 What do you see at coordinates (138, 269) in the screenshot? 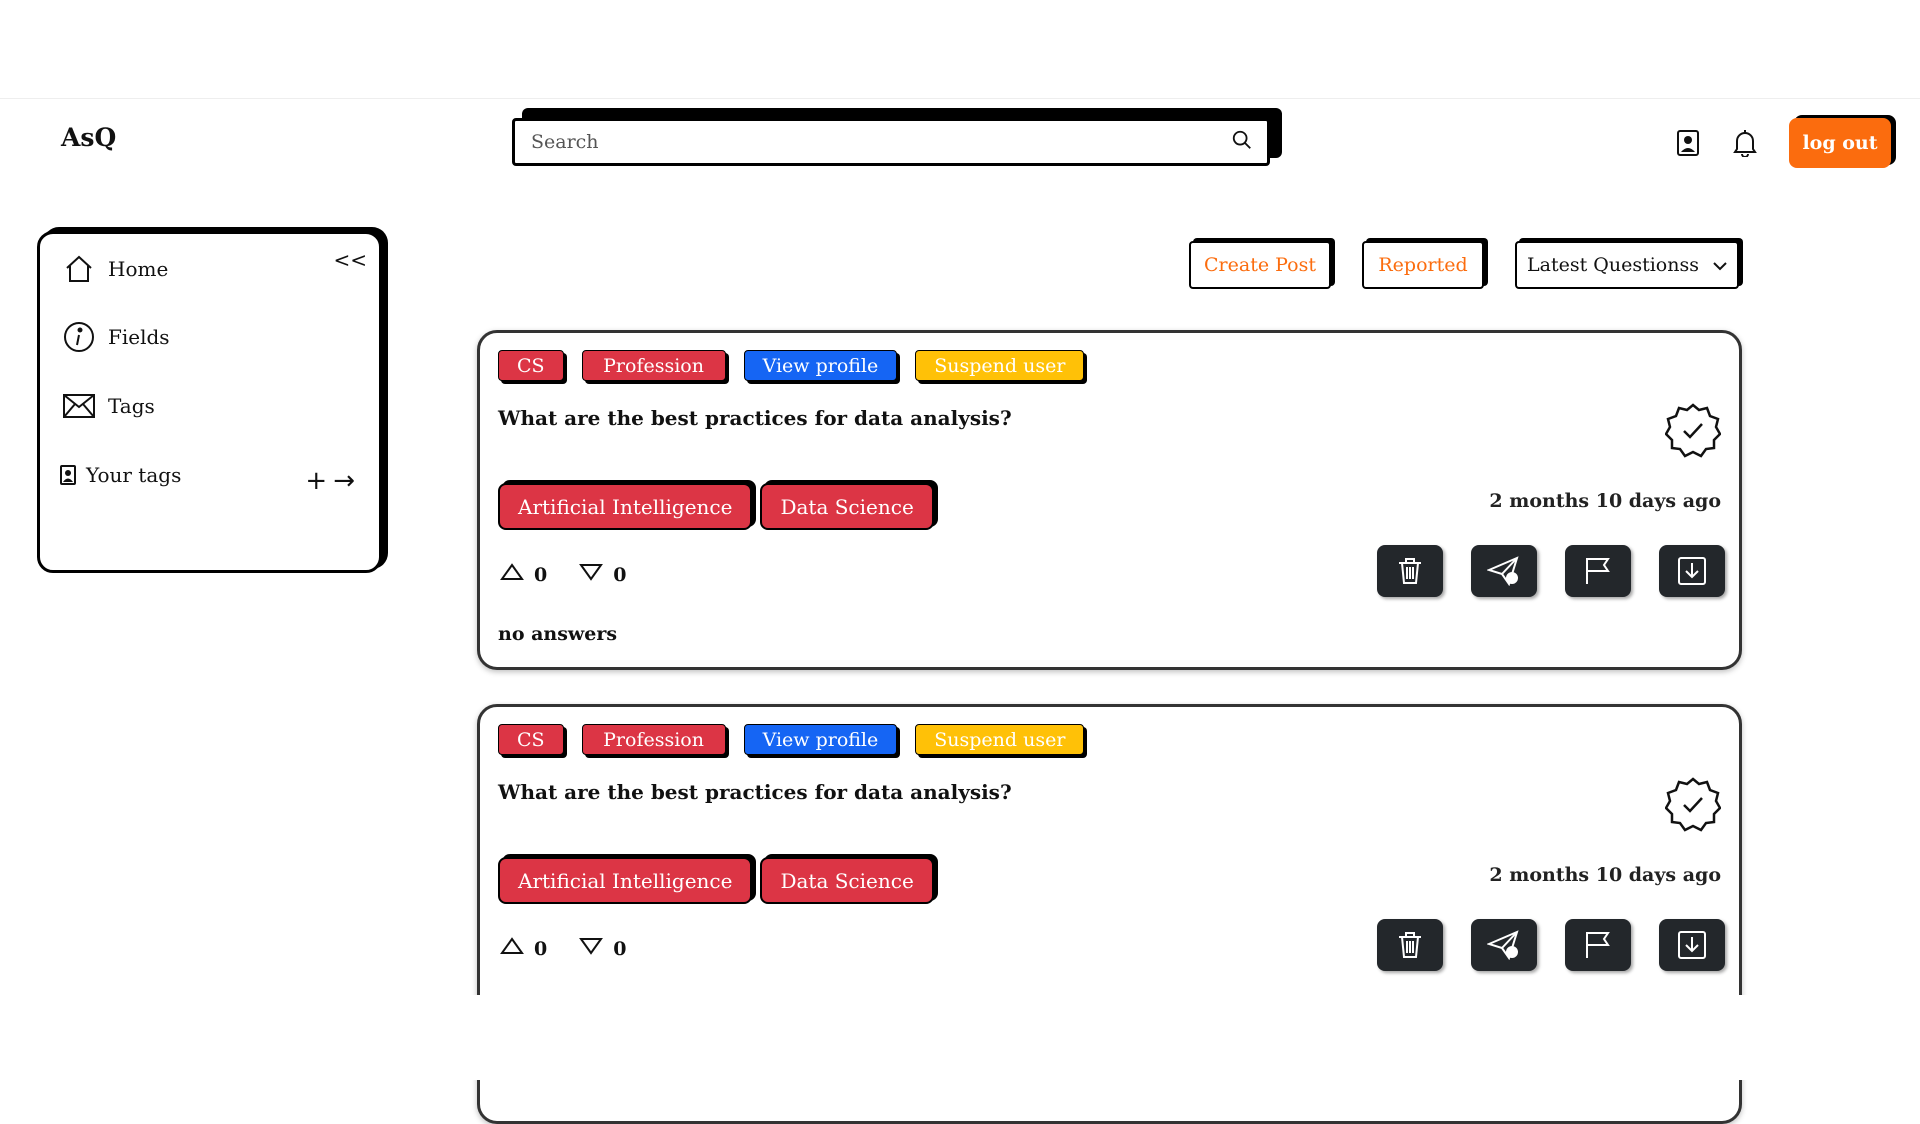
I see `sidebar-item-label: Home` at bounding box center [138, 269].